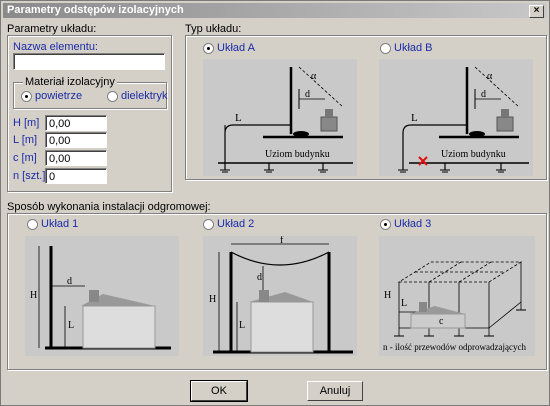 This screenshot has width=550, height=406. Describe the element at coordinates (275, 10) in the screenshot. I see `title-bar: Parametry odstępów izolacyjnych ×` at that location.